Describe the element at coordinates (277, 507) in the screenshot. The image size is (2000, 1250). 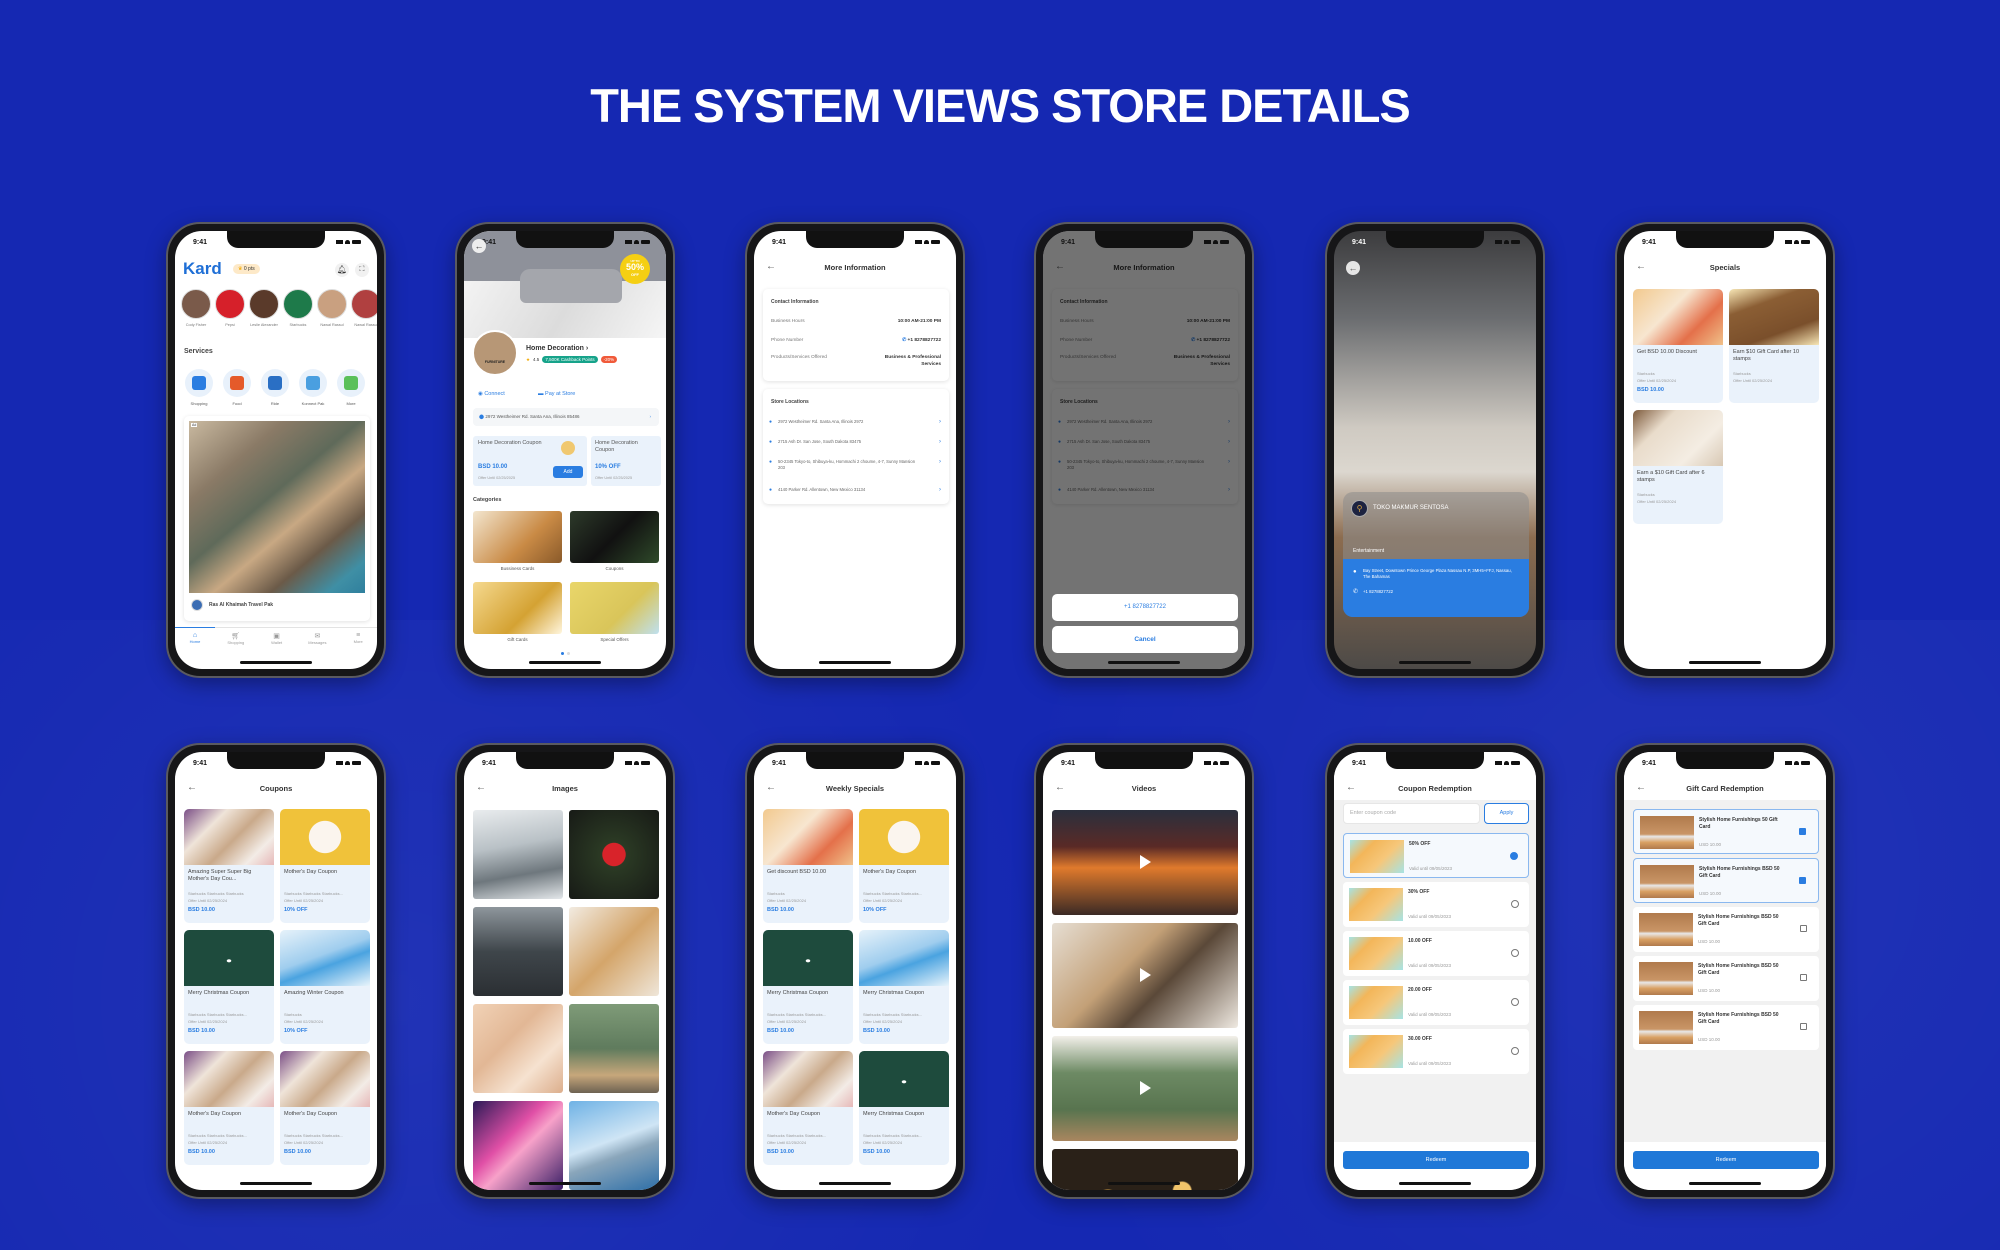
I see `ad-image` at that location.